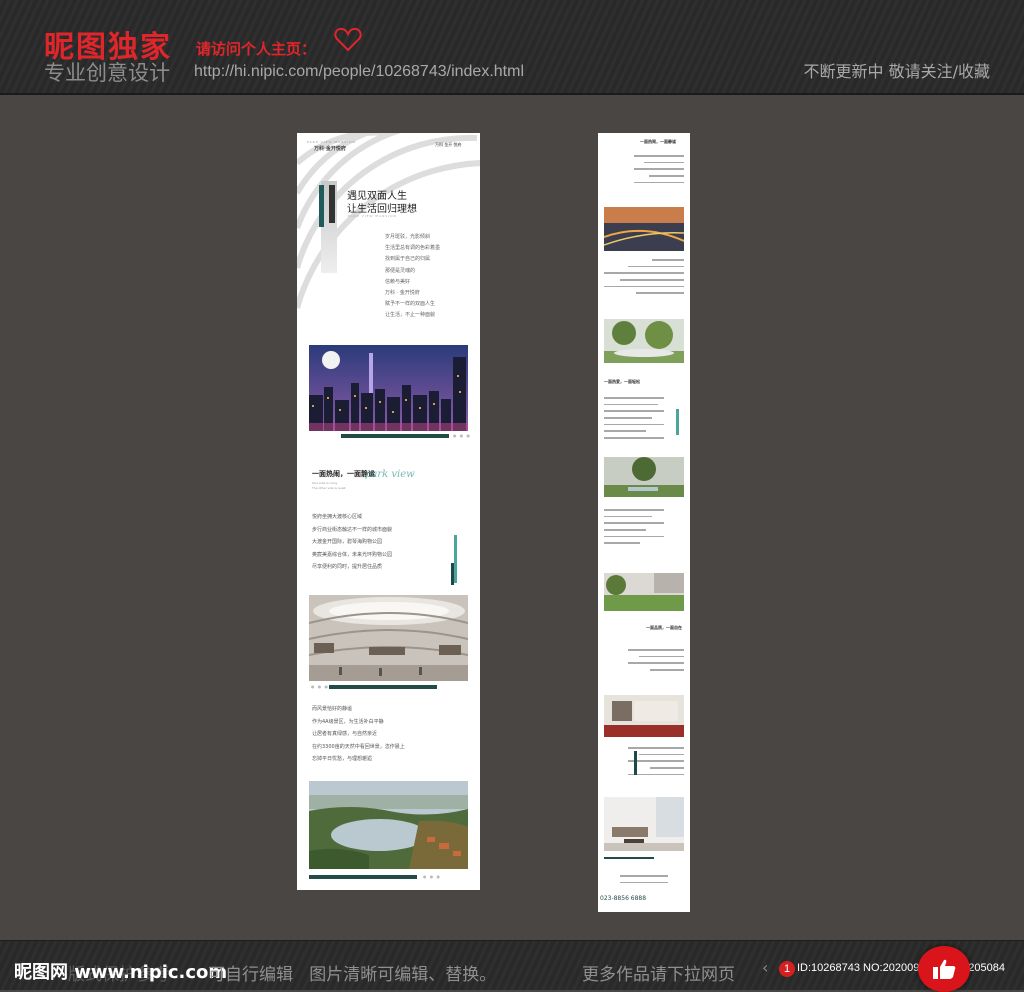  I want to click on list-item: 尽享便利的同时，提升居住品质, so click(347, 567).